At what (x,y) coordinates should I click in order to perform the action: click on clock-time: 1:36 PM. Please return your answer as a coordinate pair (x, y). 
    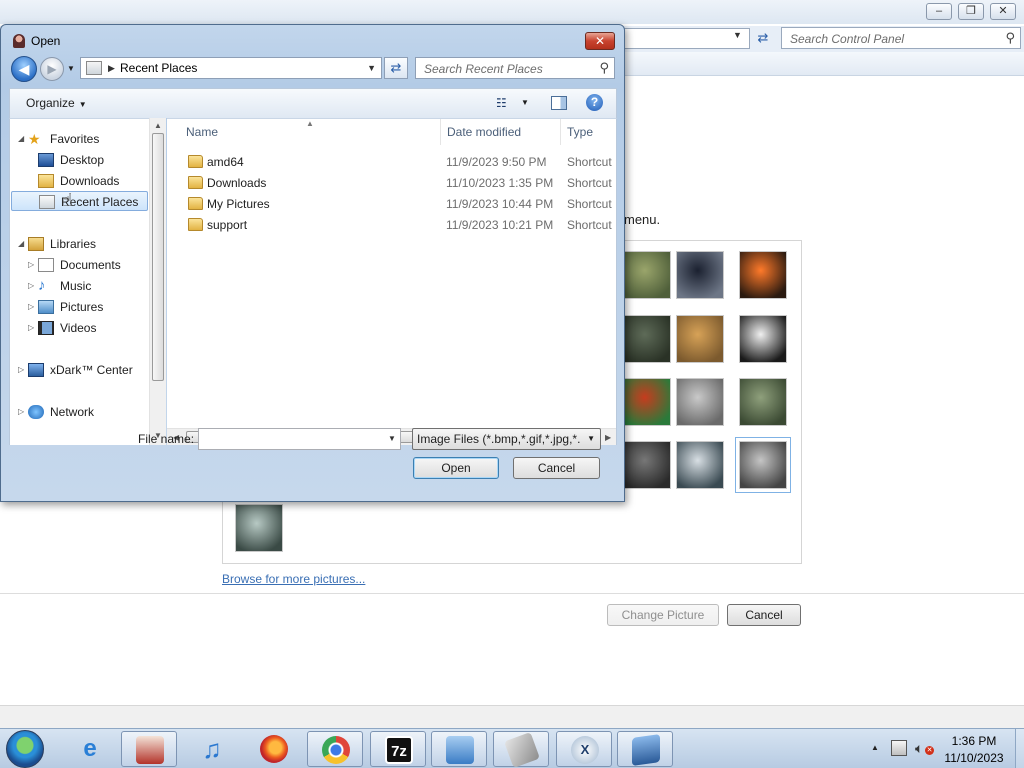
    Looking at the image, I should click on (974, 741).